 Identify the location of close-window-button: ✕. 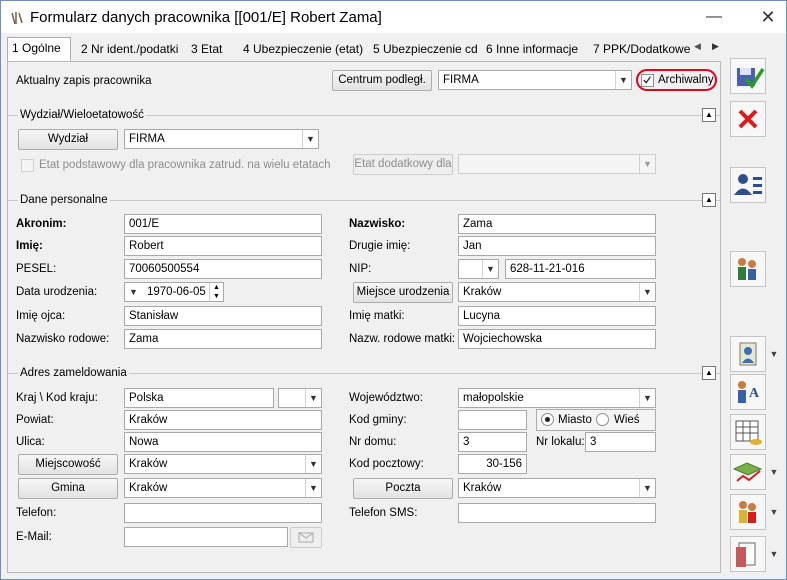
(768, 17).